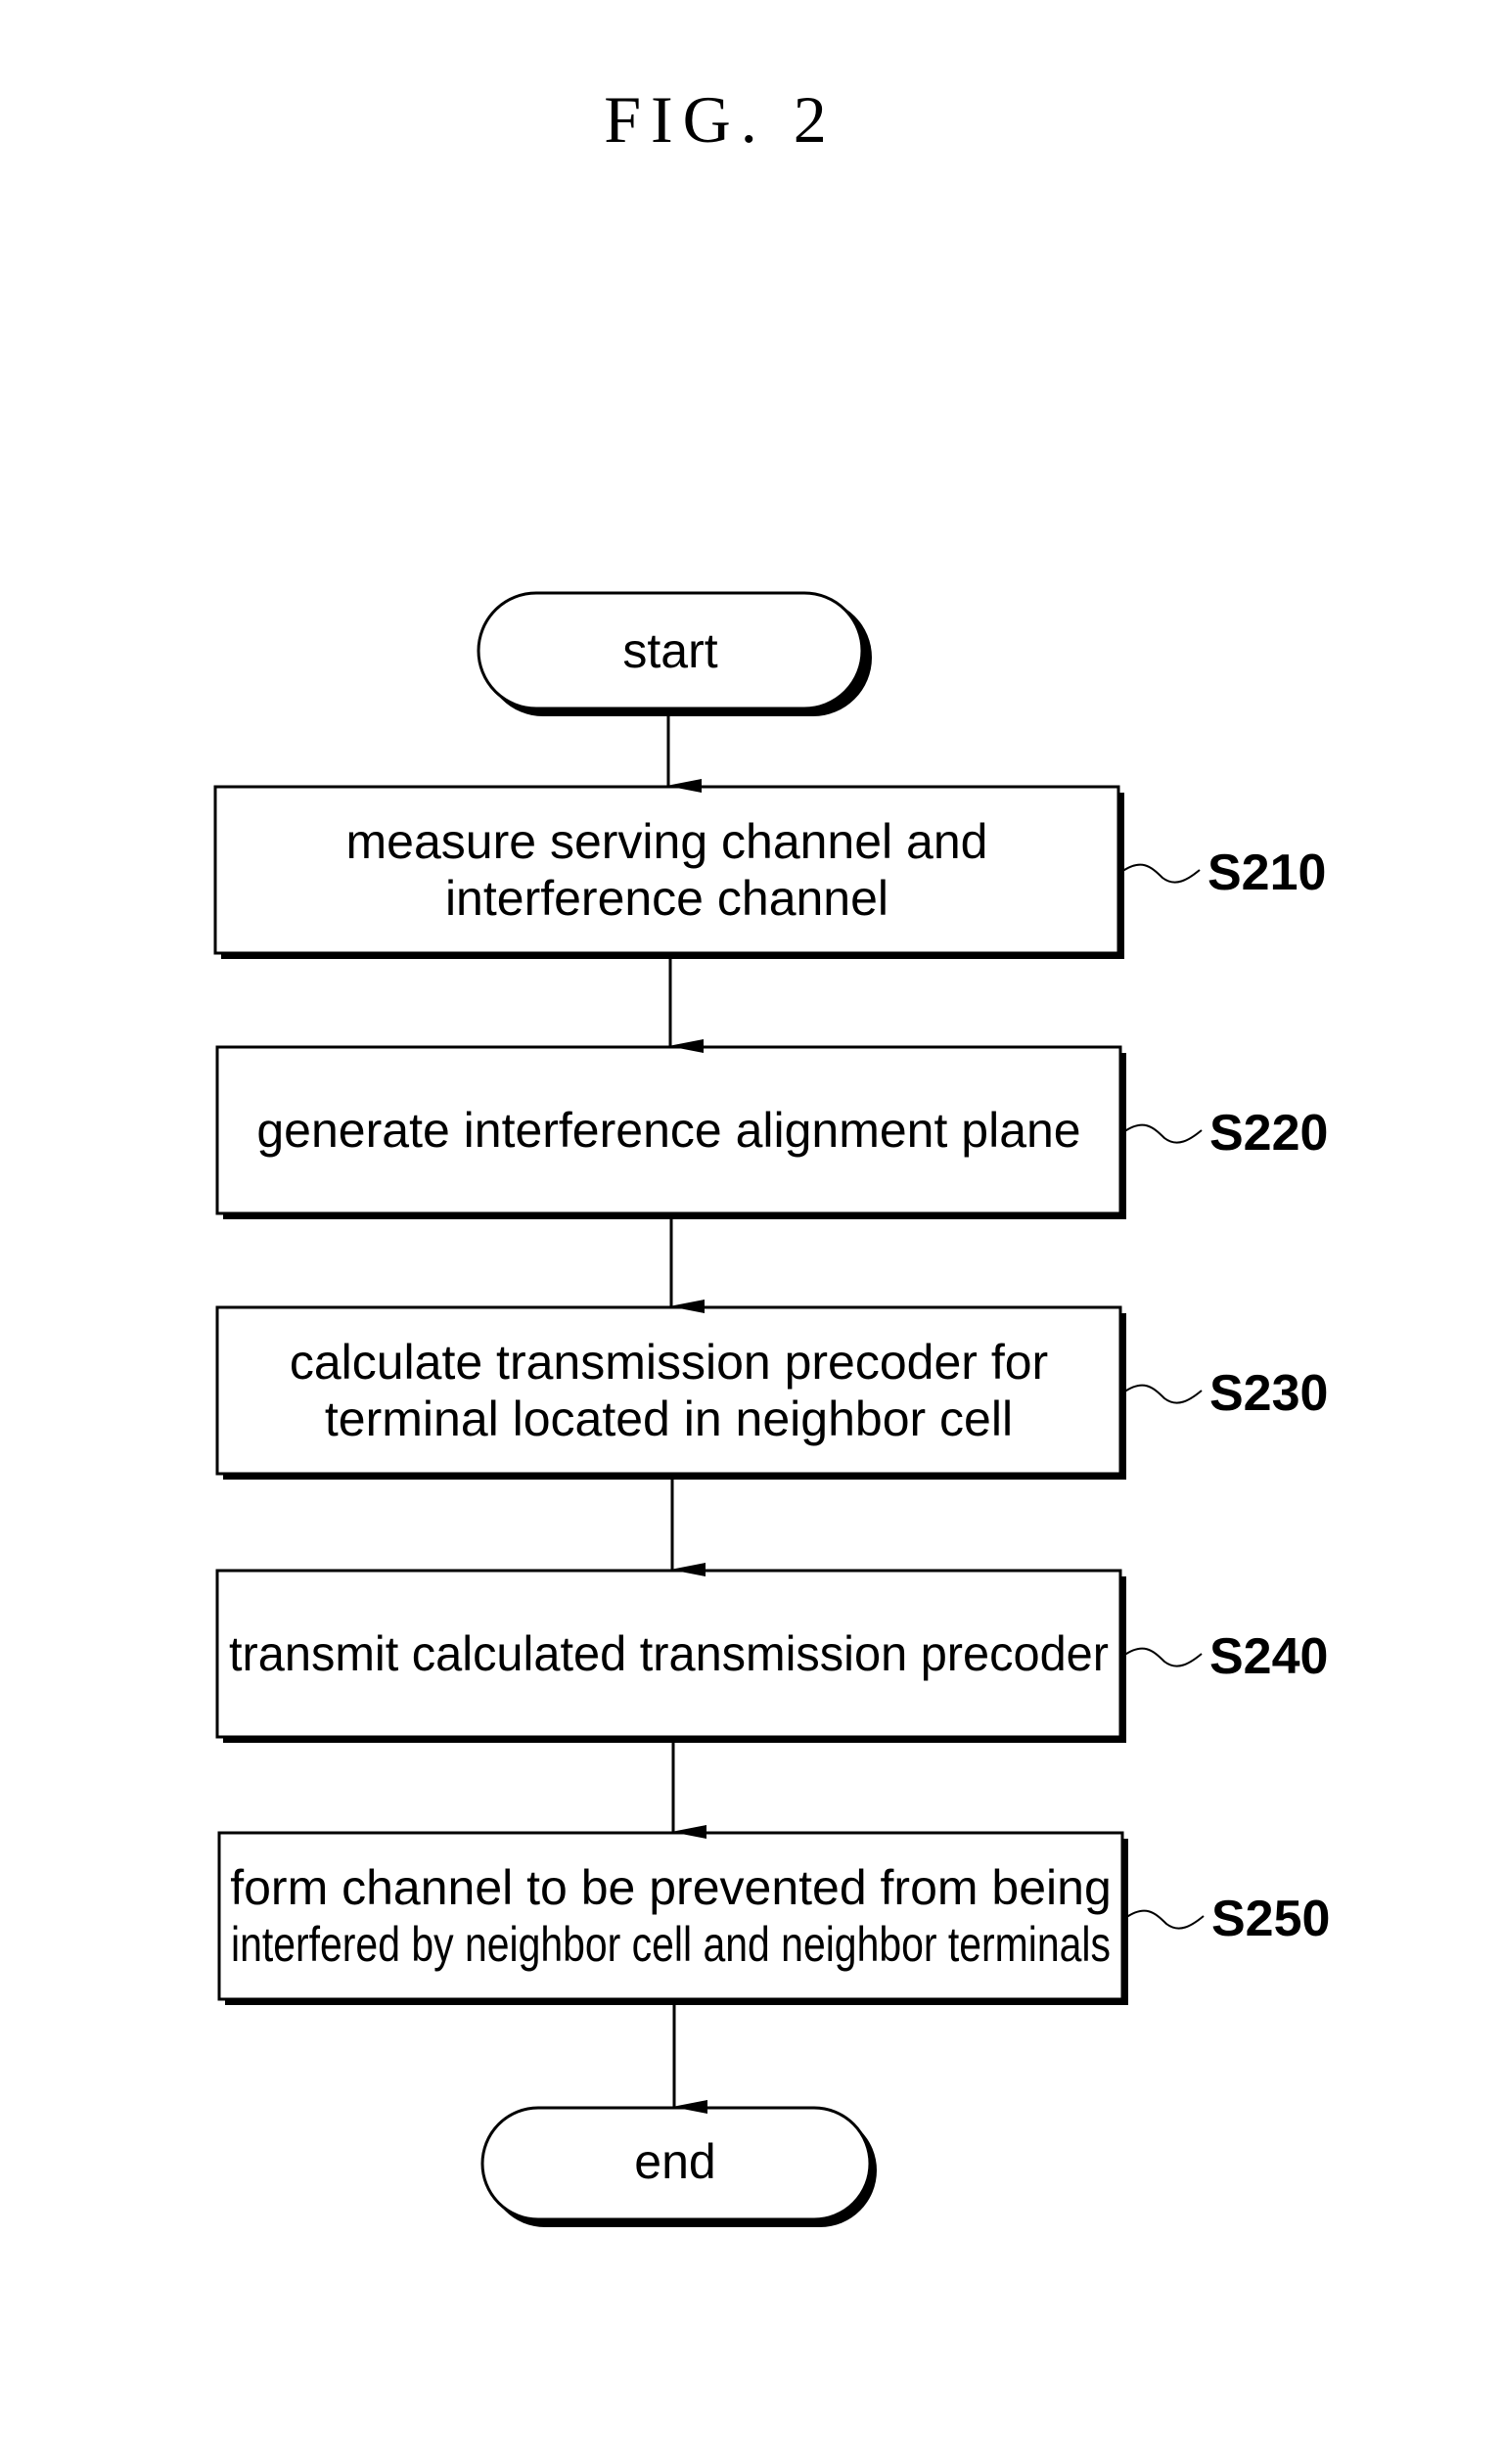 Image resolution: width=1503 pixels, height=2464 pixels. Describe the element at coordinates (669, 1419) in the screenshot. I see `step-text-line: terminal located in neighbor cell` at that location.